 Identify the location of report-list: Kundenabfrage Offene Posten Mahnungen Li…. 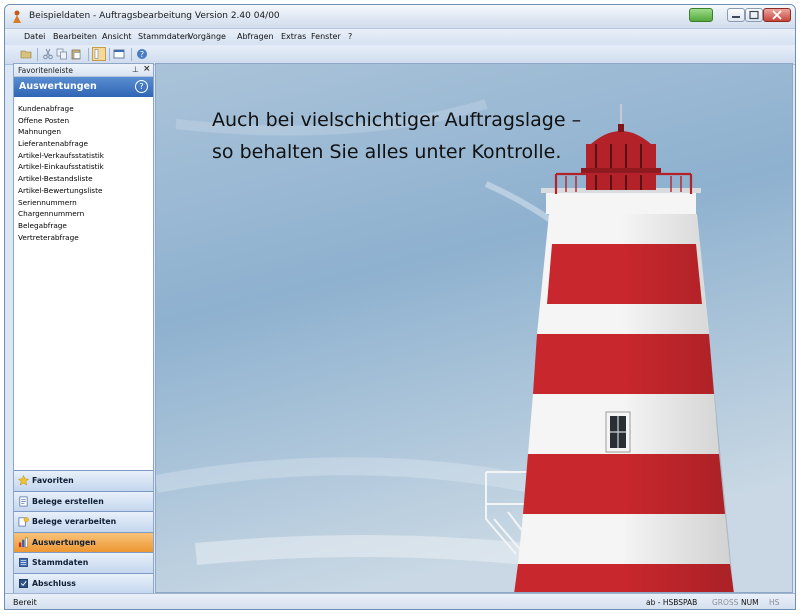
(61, 174).